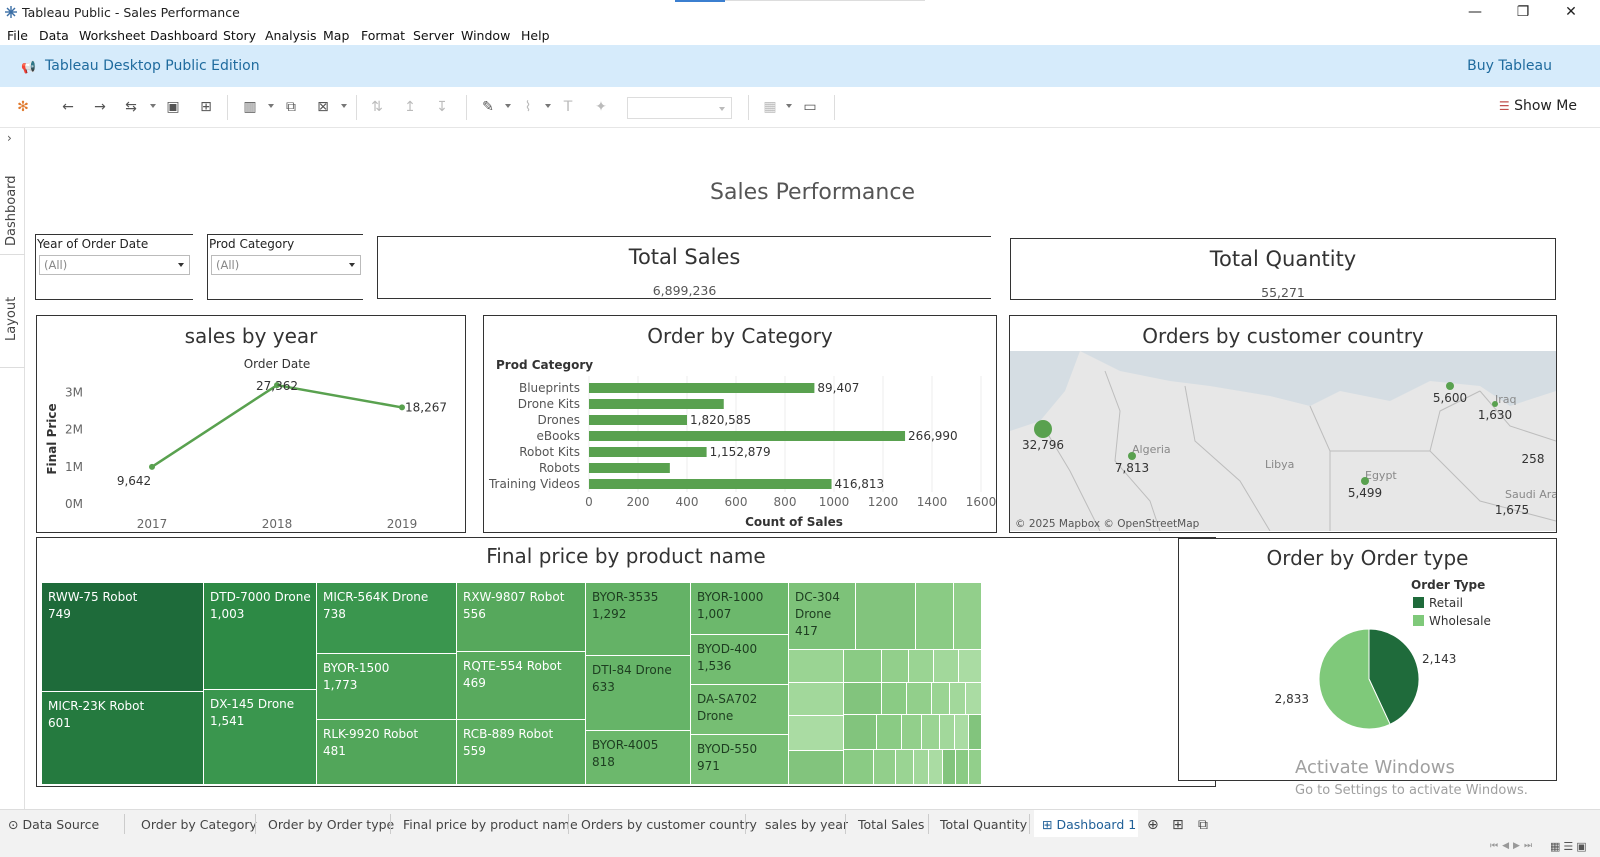 The height and width of the screenshot is (857, 1600). What do you see at coordinates (825, 0) in the screenshot?
I see `title-accent-line` at bounding box center [825, 0].